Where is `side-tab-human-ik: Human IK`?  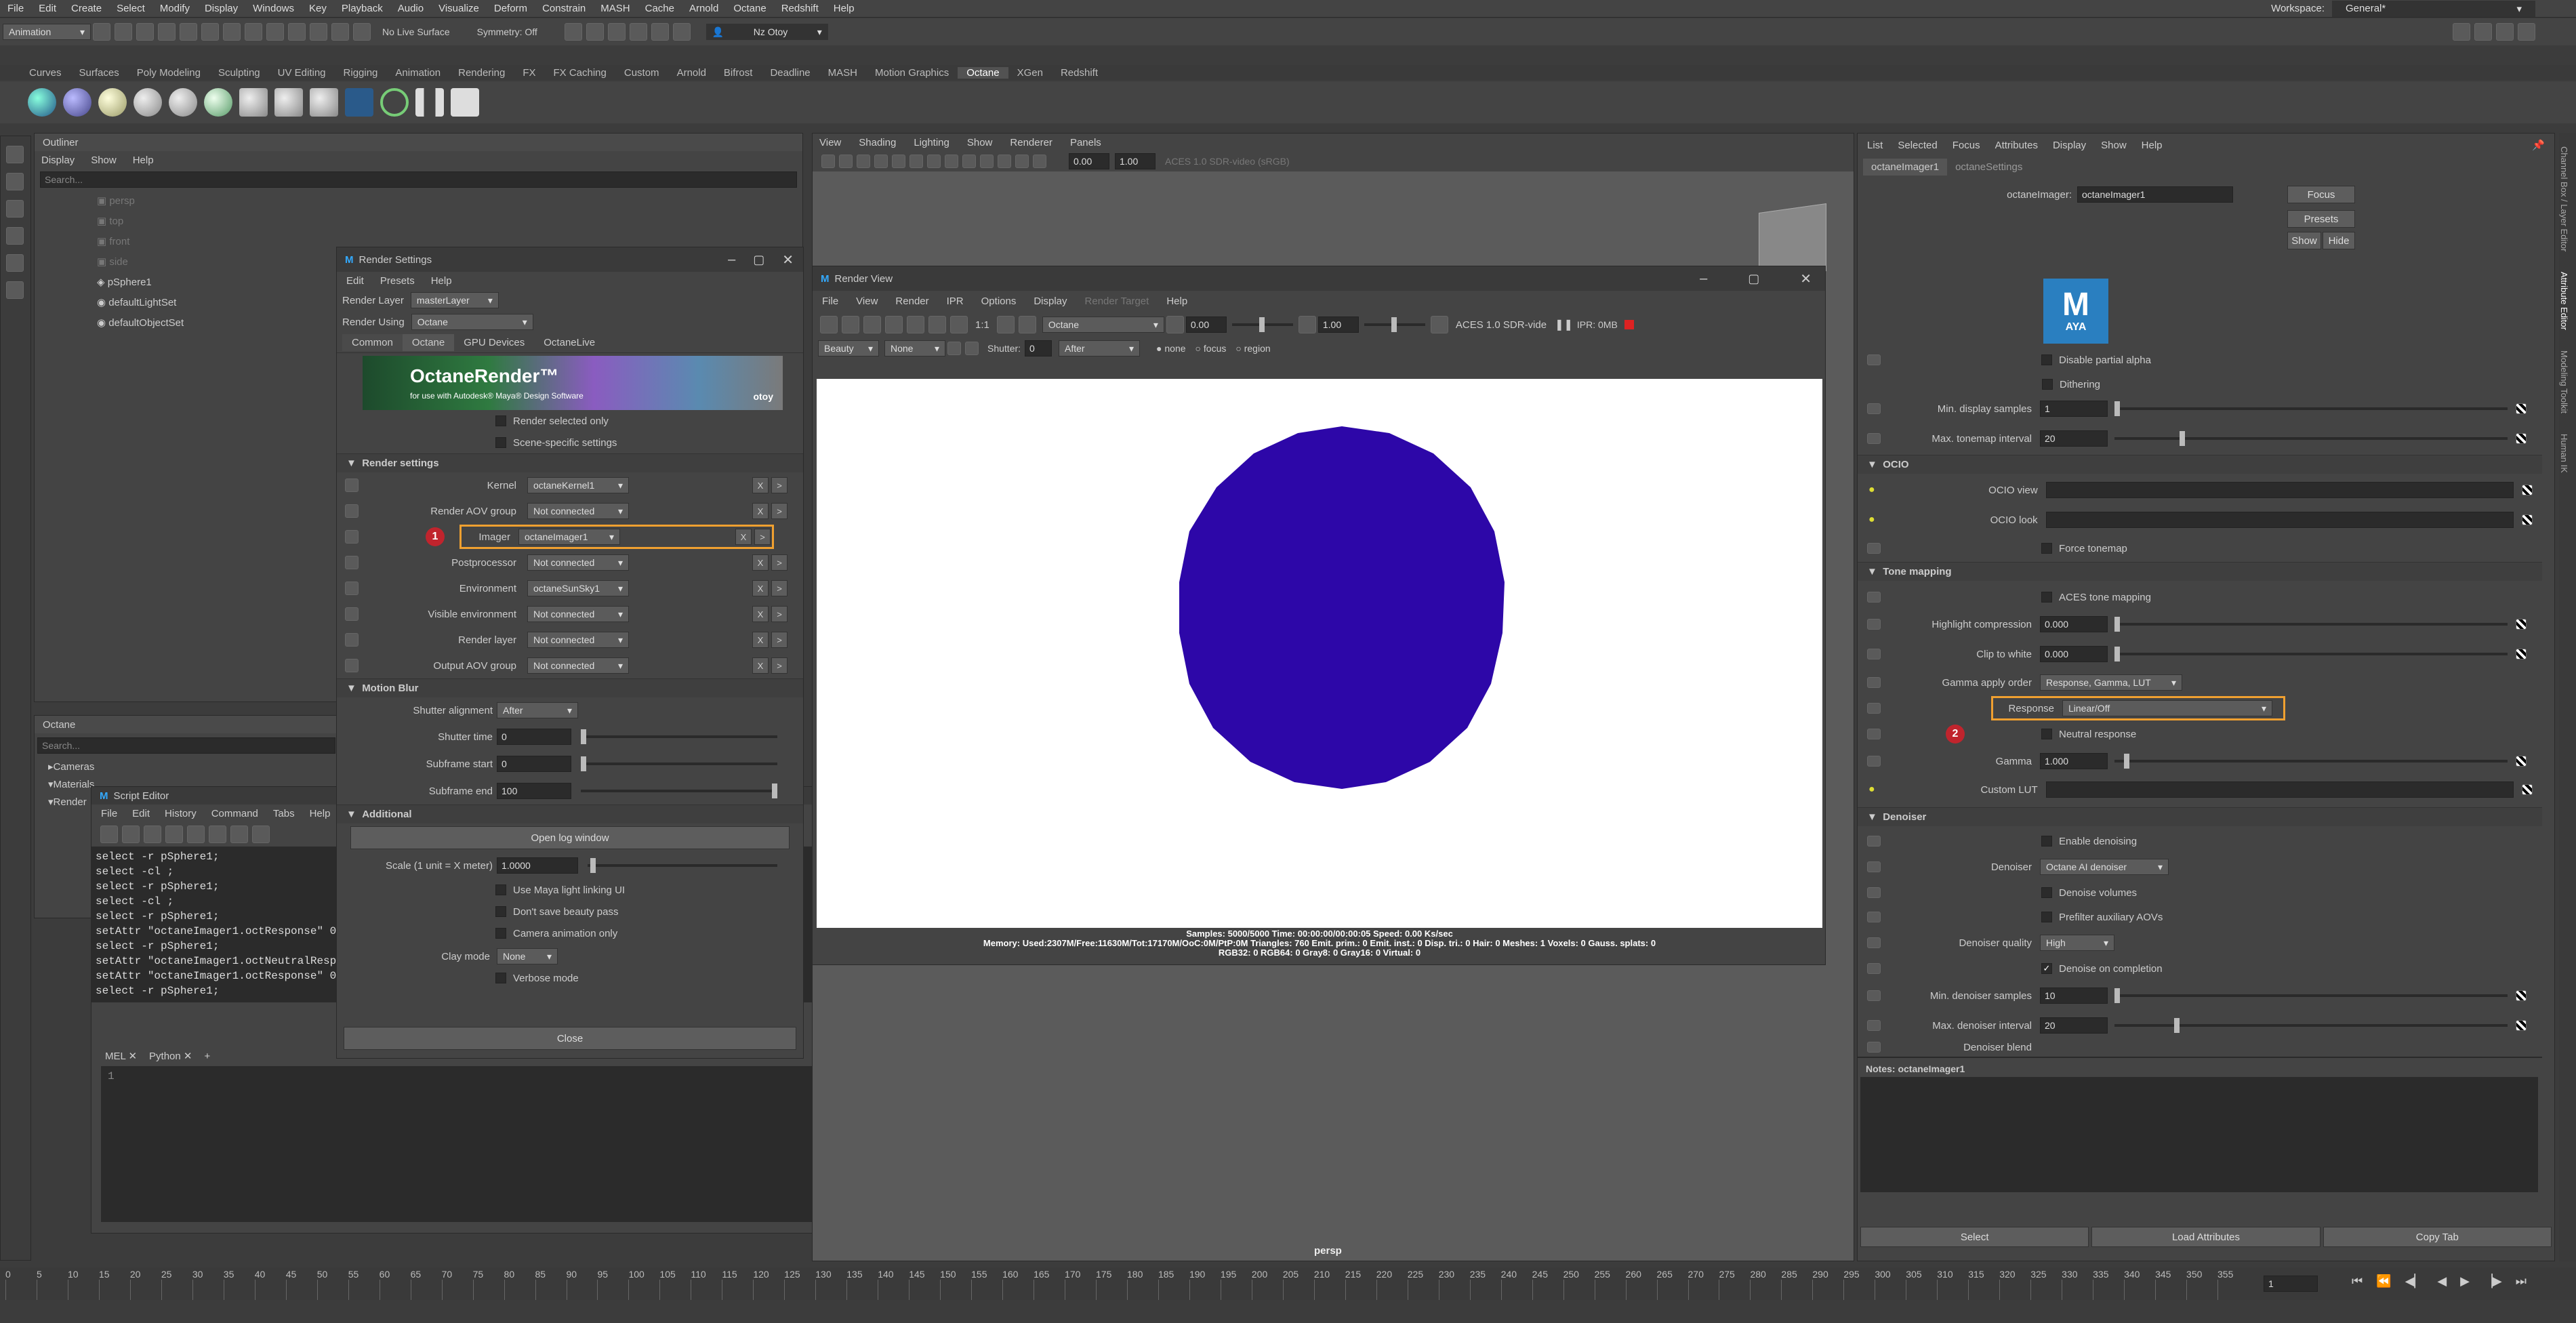 side-tab-human-ik: Human IK is located at coordinates (2564, 453).